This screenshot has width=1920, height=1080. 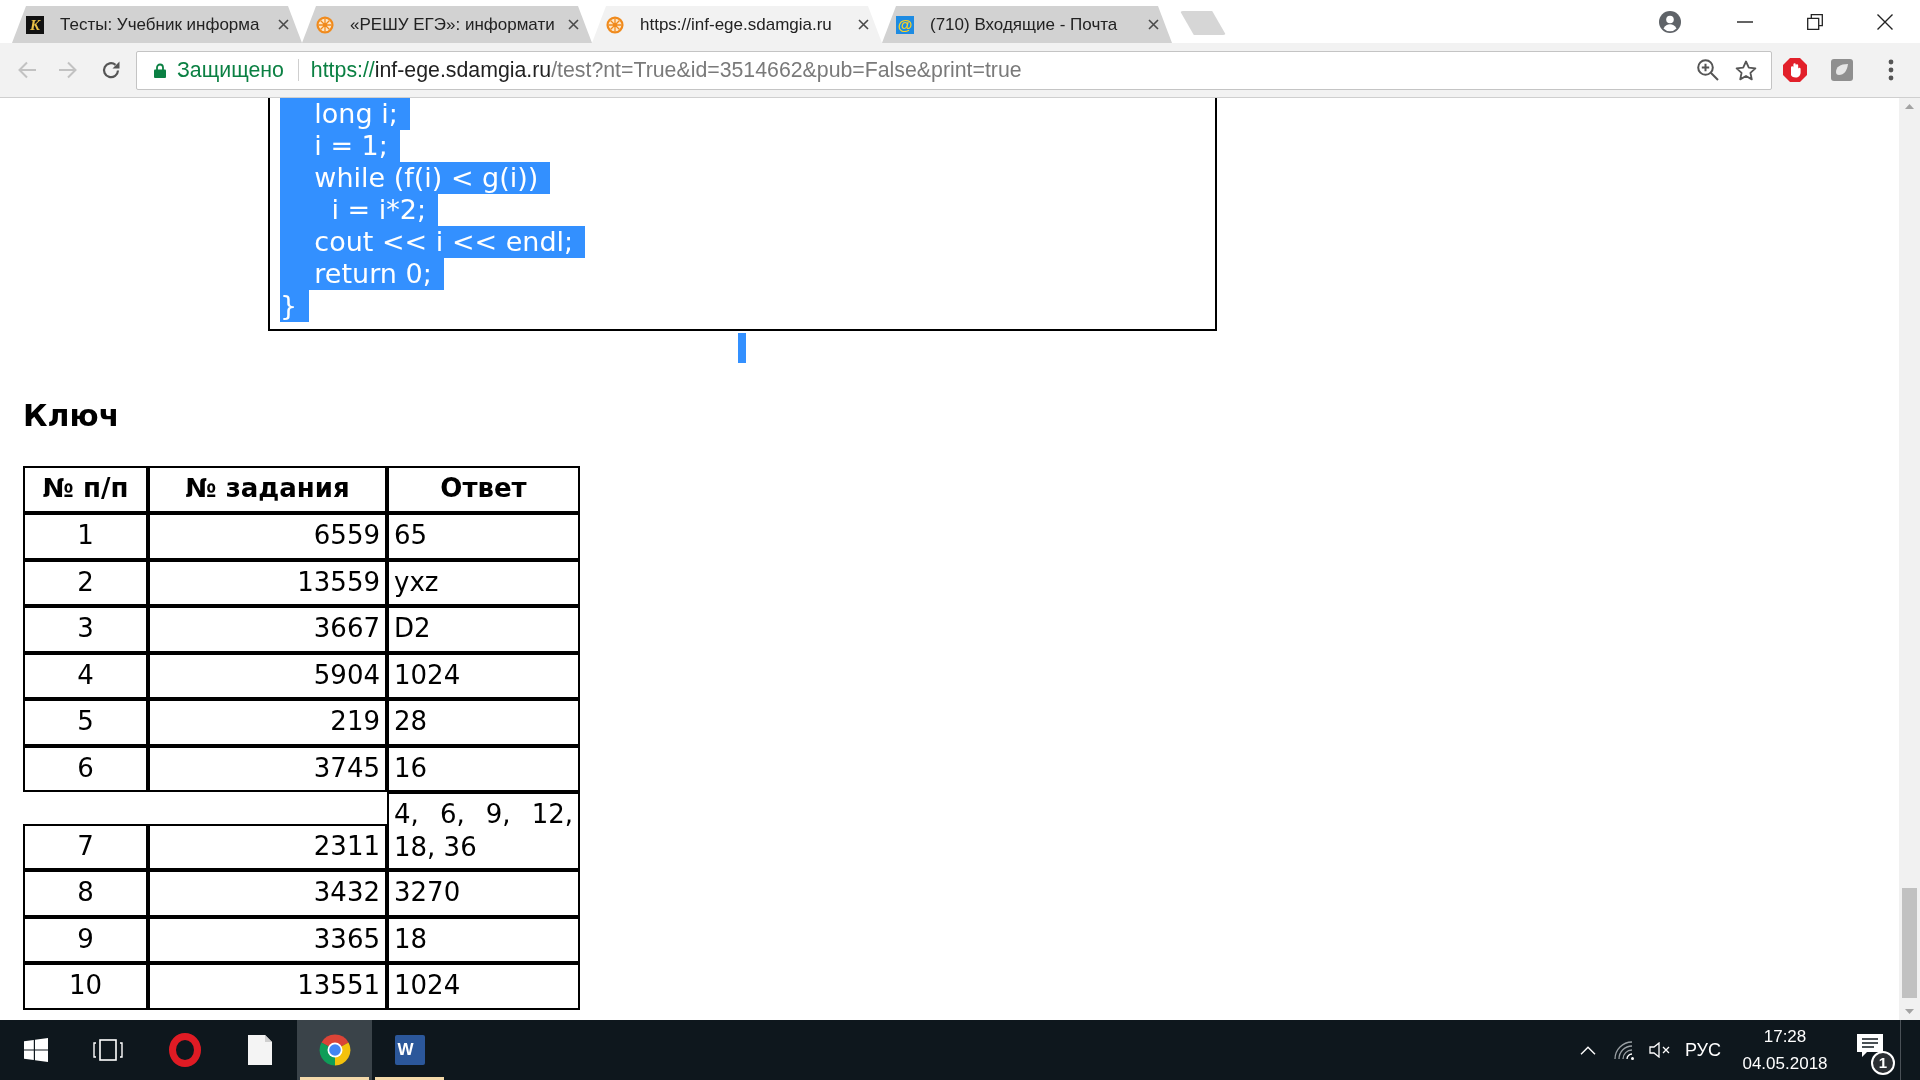 What do you see at coordinates (1870, 1046) in the screenshot?
I see `message-bubble-icon` at bounding box center [1870, 1046].